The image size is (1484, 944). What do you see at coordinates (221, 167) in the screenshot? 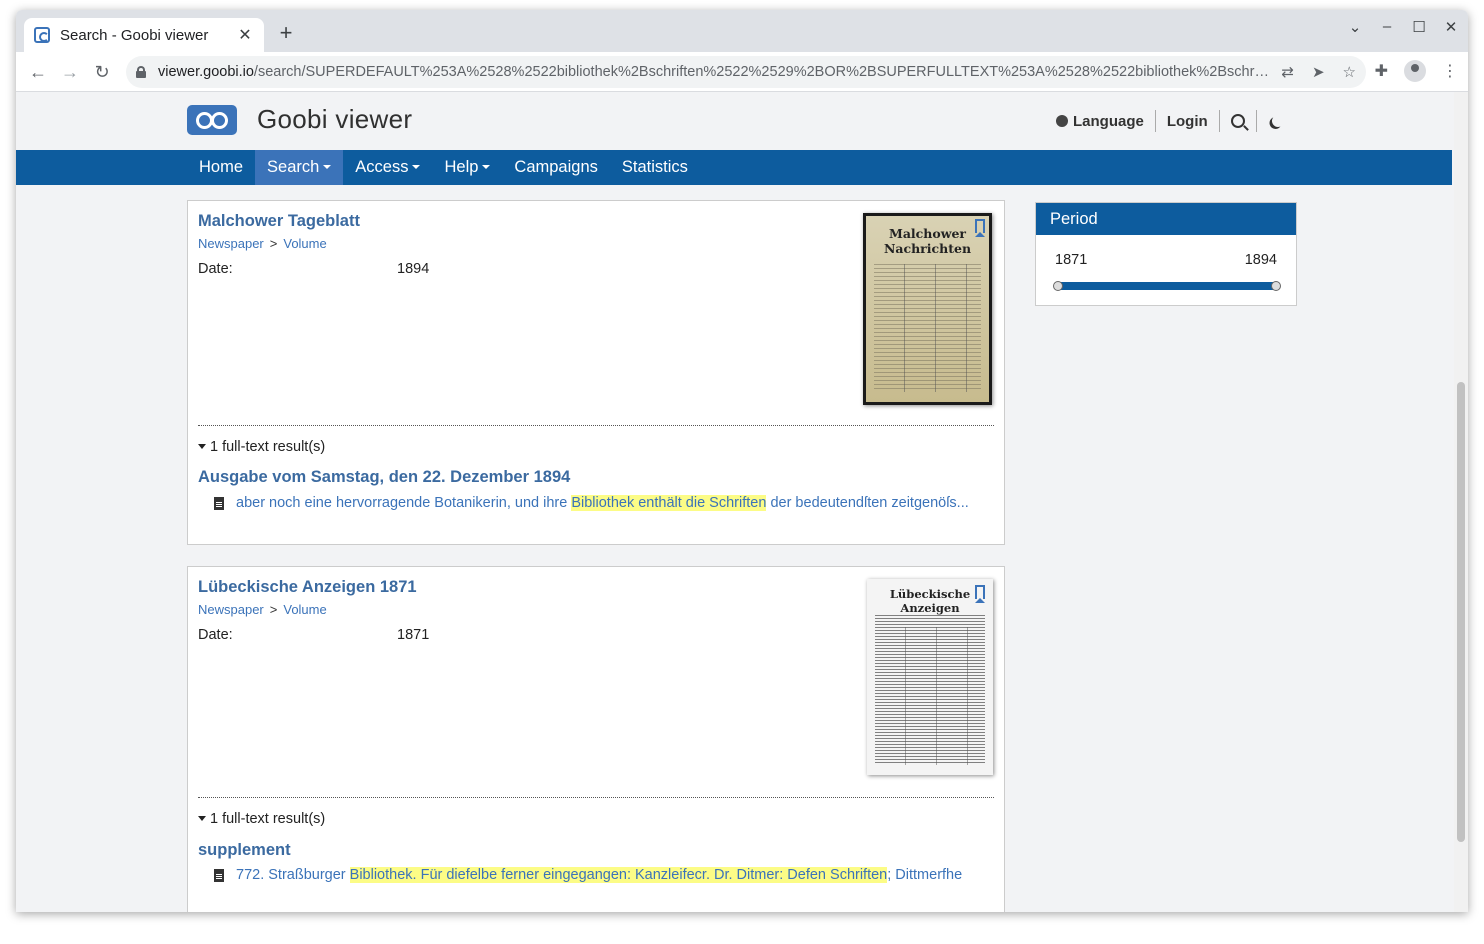
I see `nav-home: Home` at bounding box center [221, 167].